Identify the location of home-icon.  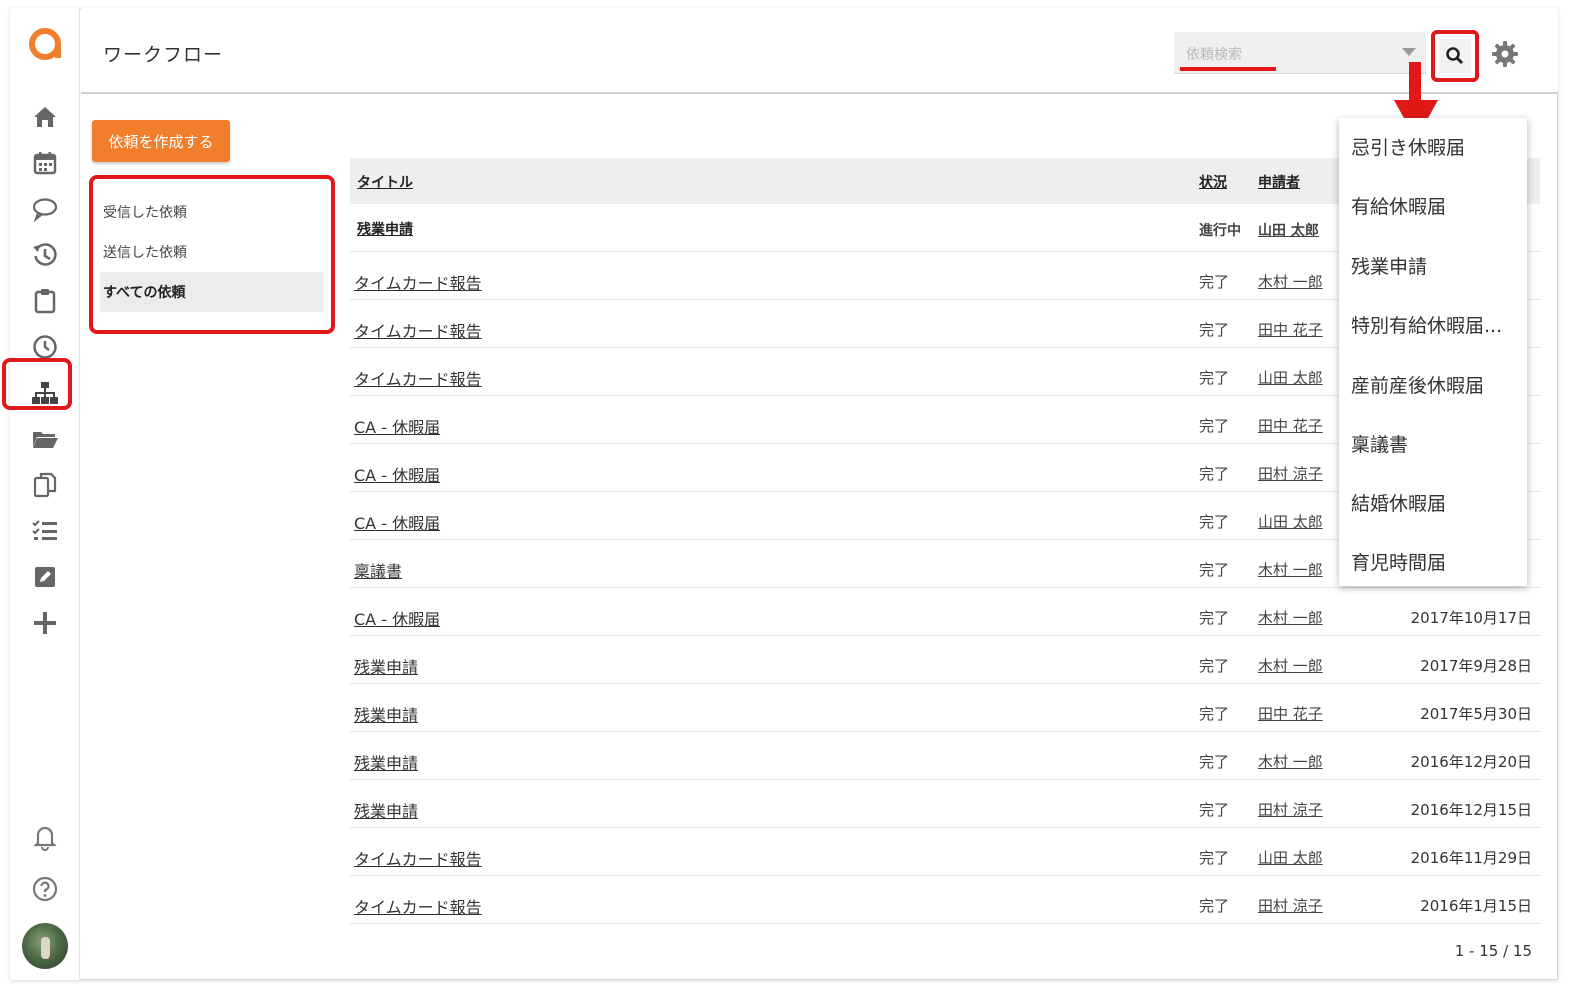
(45, 117).